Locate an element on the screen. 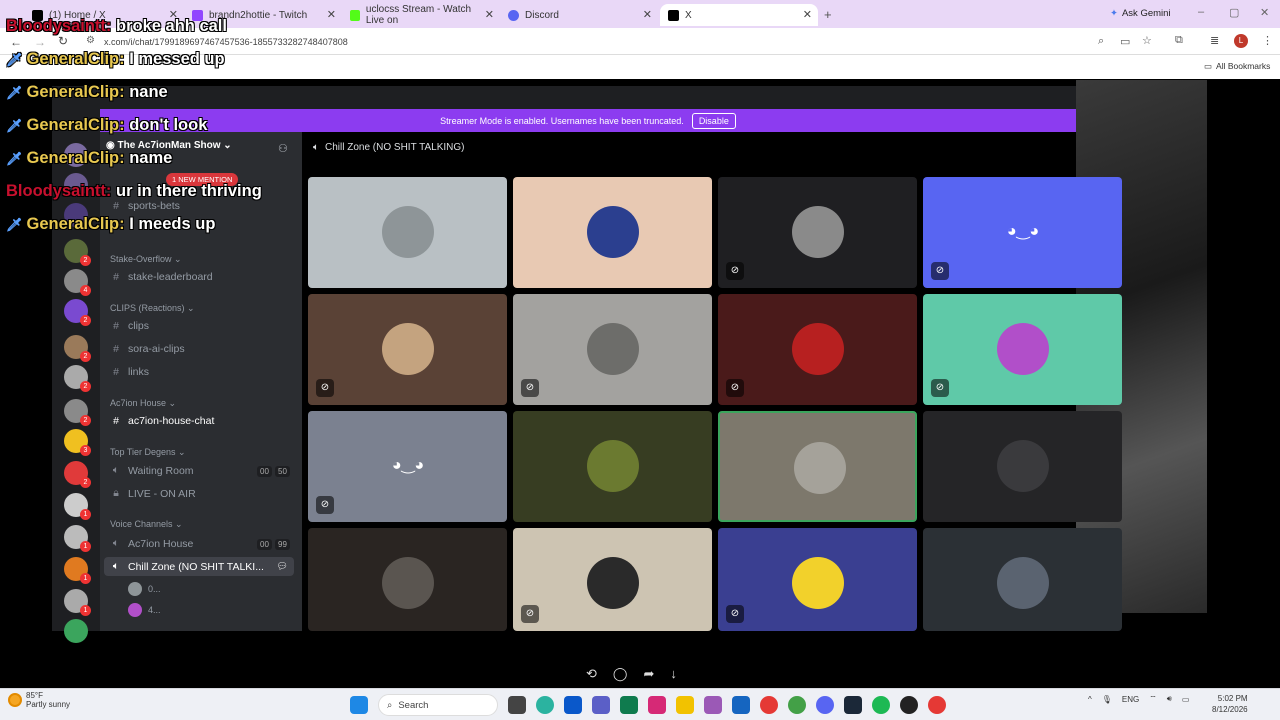 This screenshot has height=720, width=1280. category-voice-channels: Voice Channels ⌄ is located at coordinates (146, 524).